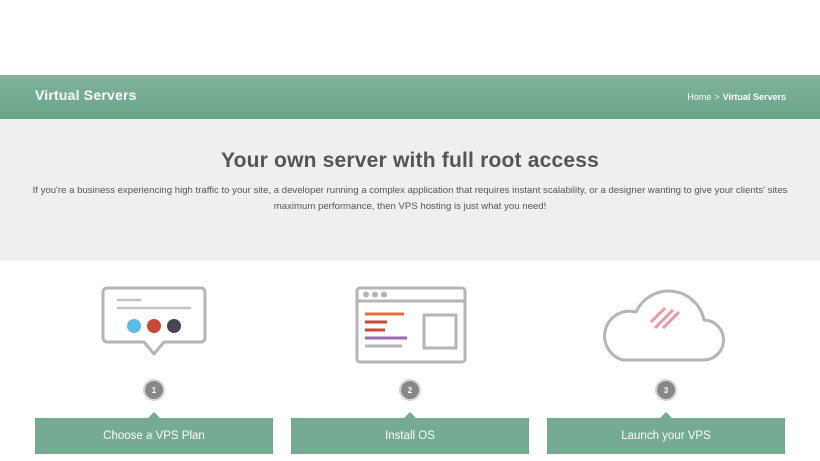 The image size is (820, 461). What do you see at coordinates (666, 390) in the screenshot?
I see `step-number-badge: 3` at bounding box center [666, 390].